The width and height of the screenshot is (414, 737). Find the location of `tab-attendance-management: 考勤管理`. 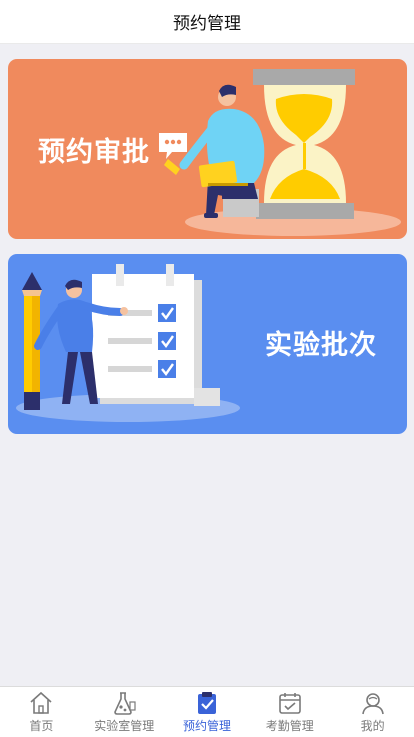

tab-attendance-management: 考勤管理 is located at coordinates (289, 712).